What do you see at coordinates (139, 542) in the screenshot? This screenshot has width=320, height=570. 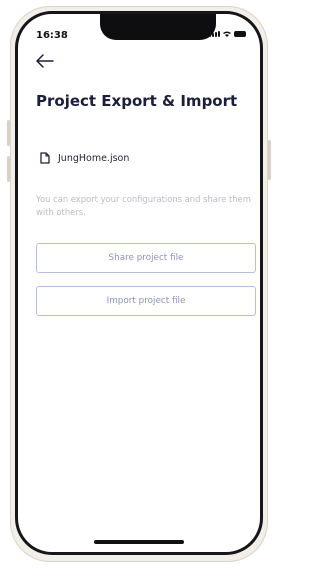 I see `home-indicator` at bounding box center [139, 542].